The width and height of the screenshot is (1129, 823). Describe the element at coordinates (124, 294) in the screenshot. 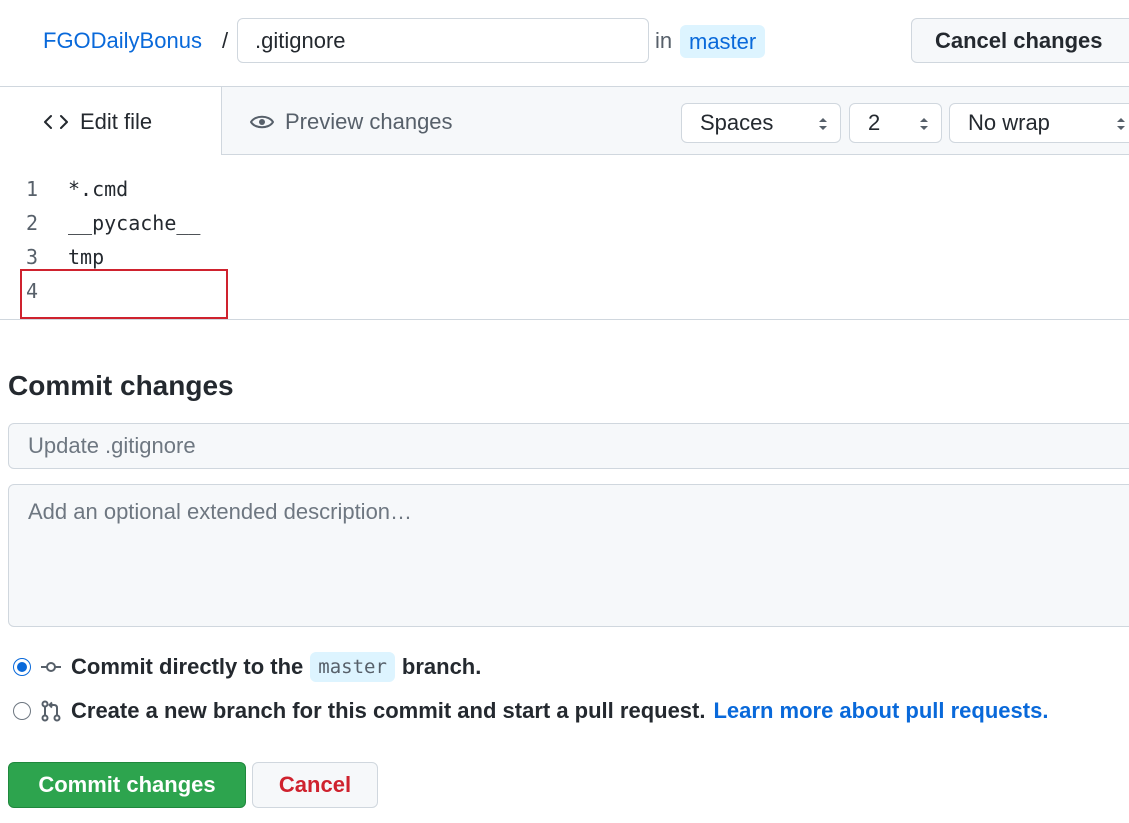

I see `highlight-annotation-box` at that location.